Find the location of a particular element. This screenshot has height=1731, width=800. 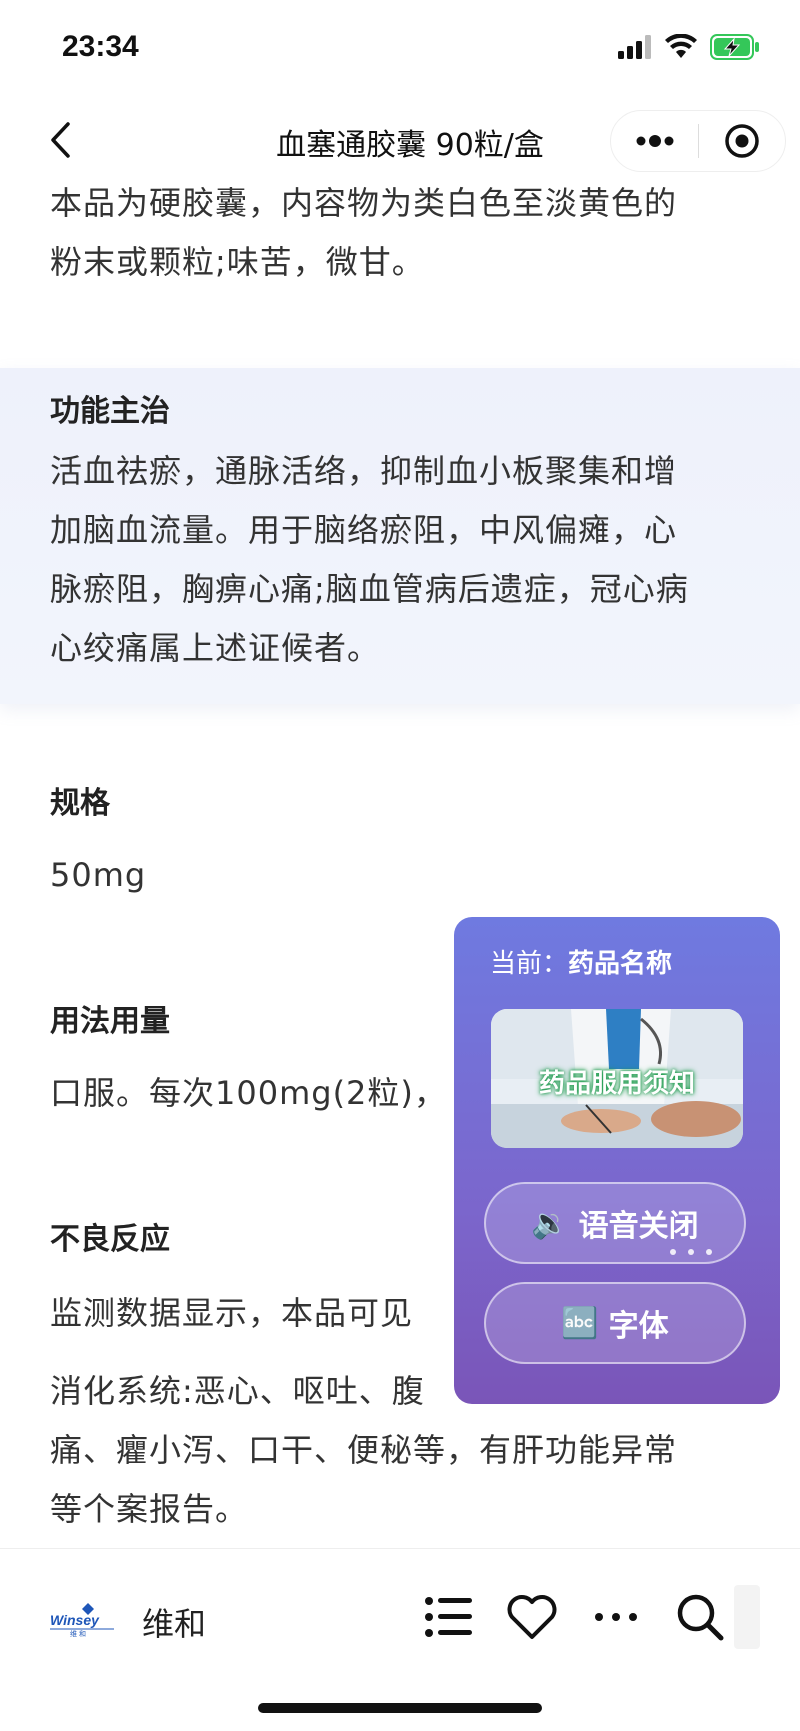

description-text: 本品为硬胶囊，内容物为类白色至淡黄色的 粉末或颗粒;味苦，微甘。 is located at coordinates (363, 236).